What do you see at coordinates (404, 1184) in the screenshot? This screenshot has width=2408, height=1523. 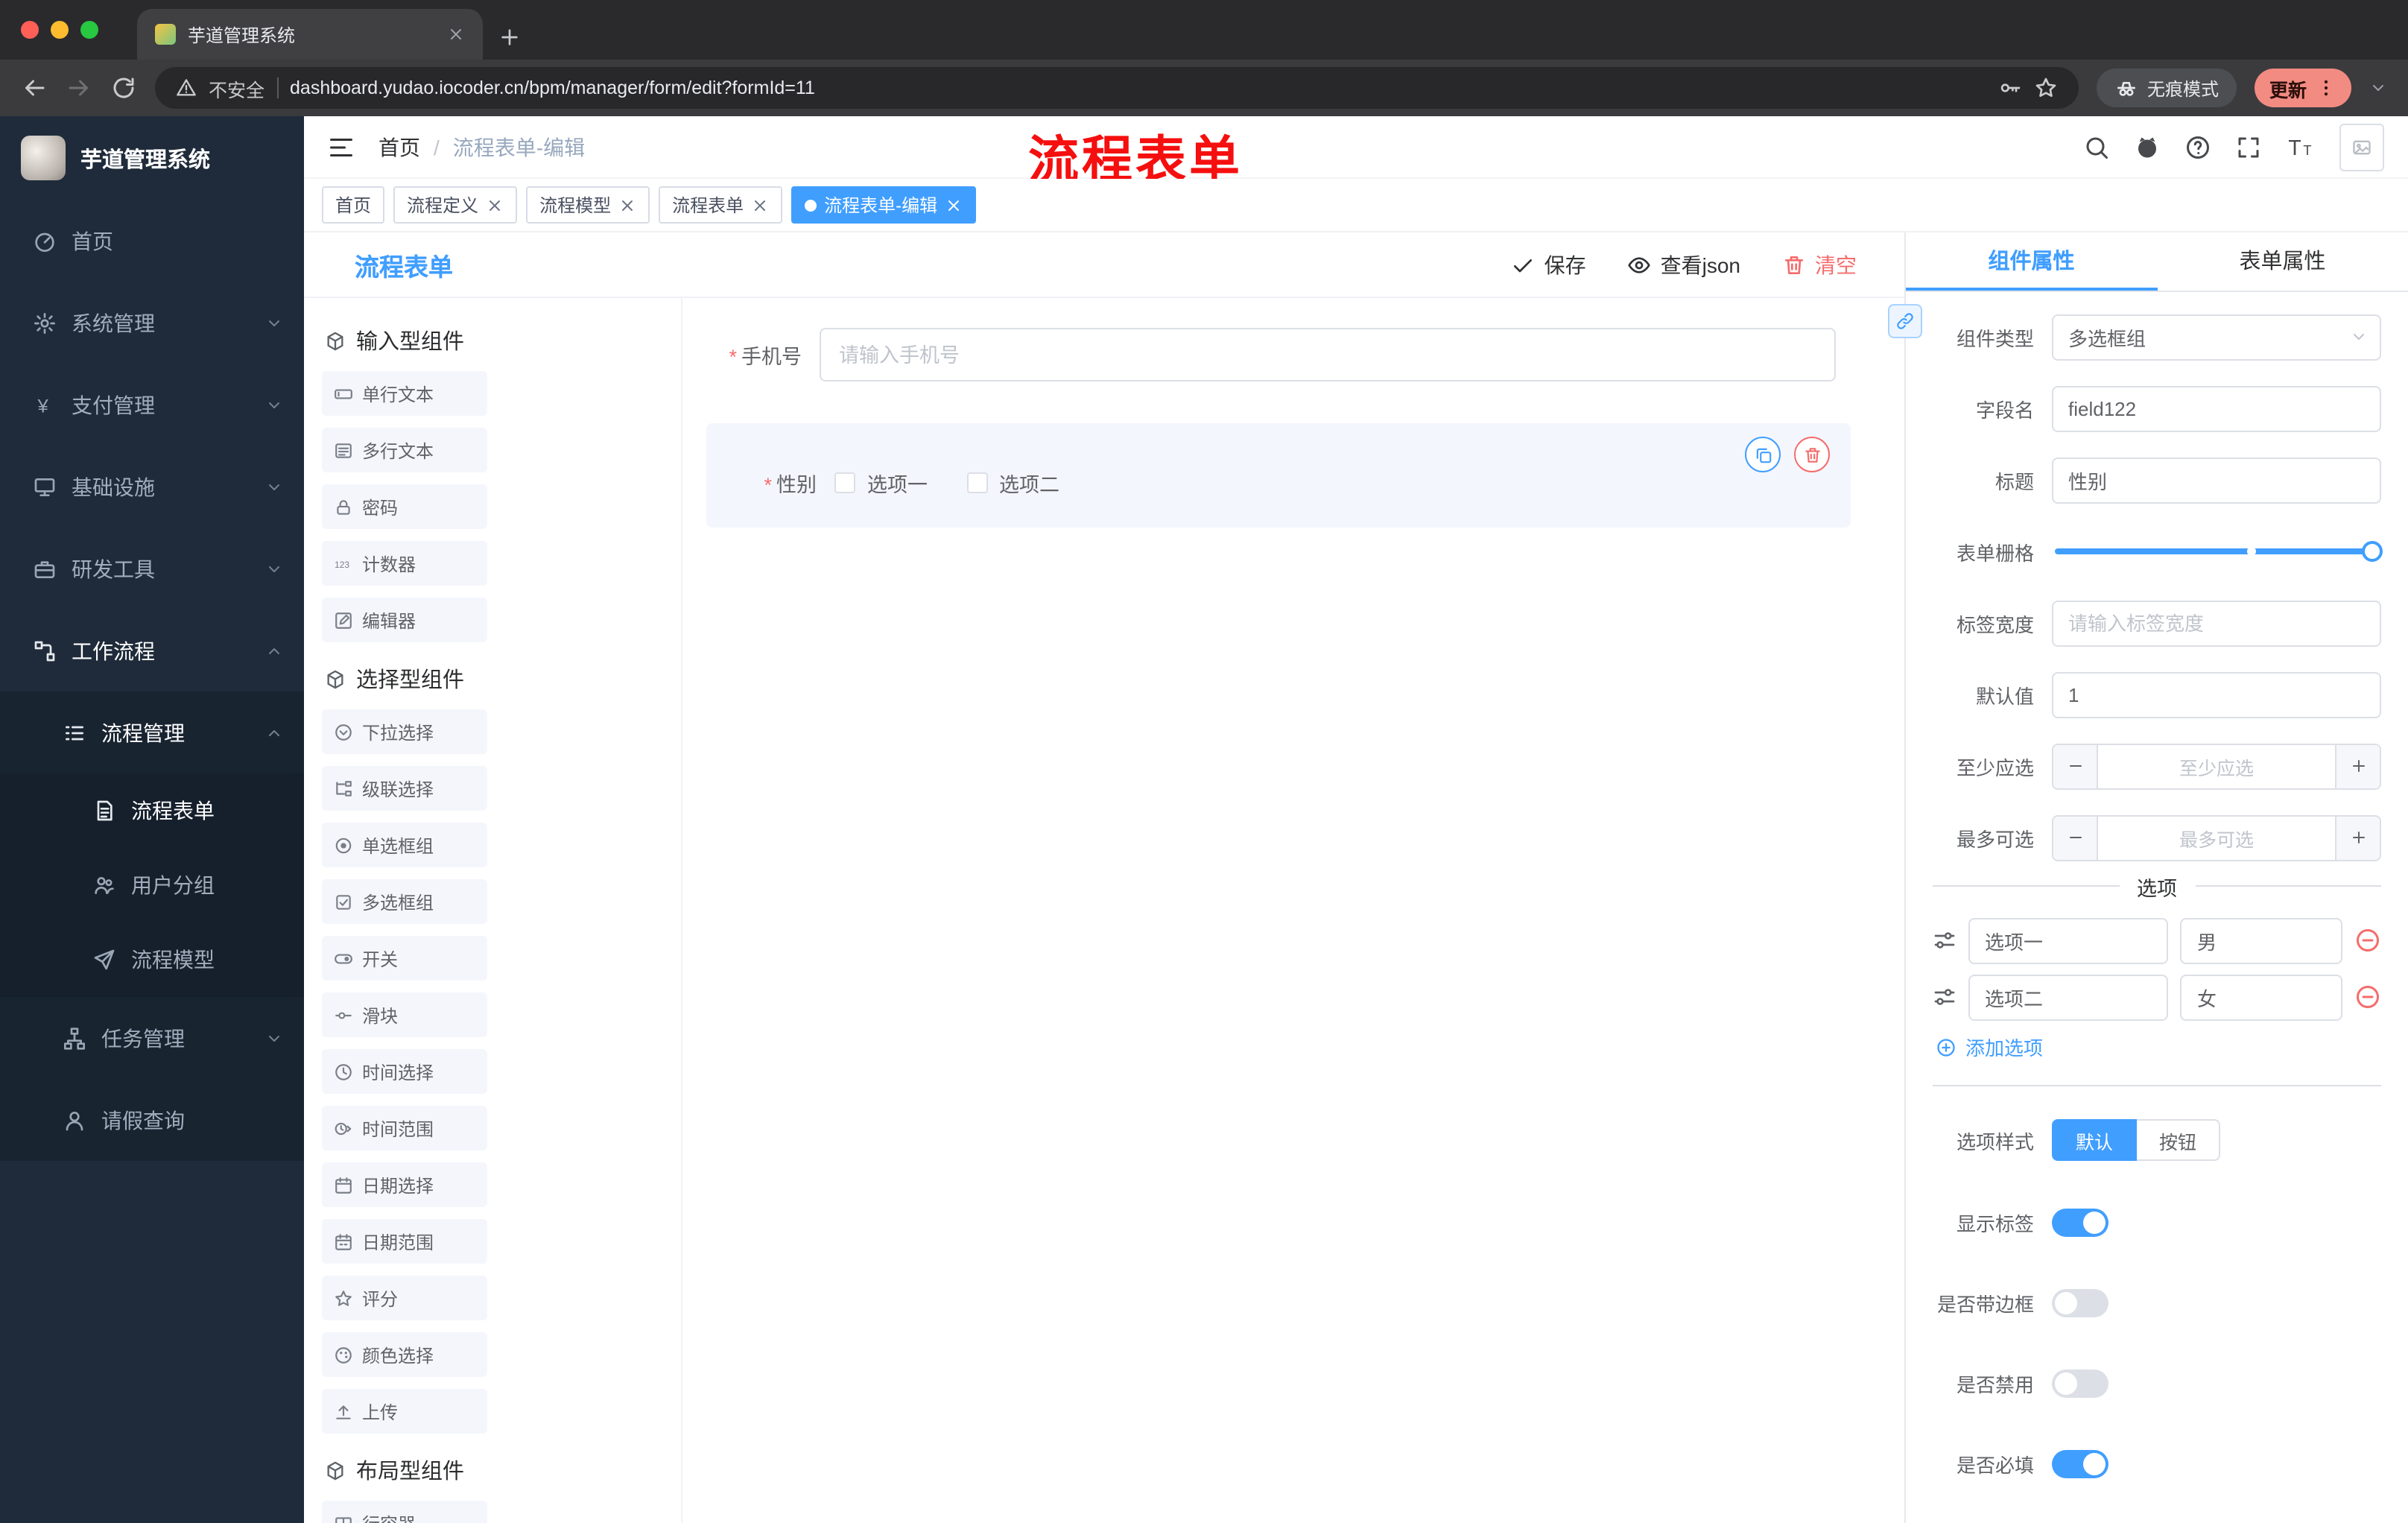 I see `palette-item-date-picker: 日期选择` at bounding box center [404, 1184].